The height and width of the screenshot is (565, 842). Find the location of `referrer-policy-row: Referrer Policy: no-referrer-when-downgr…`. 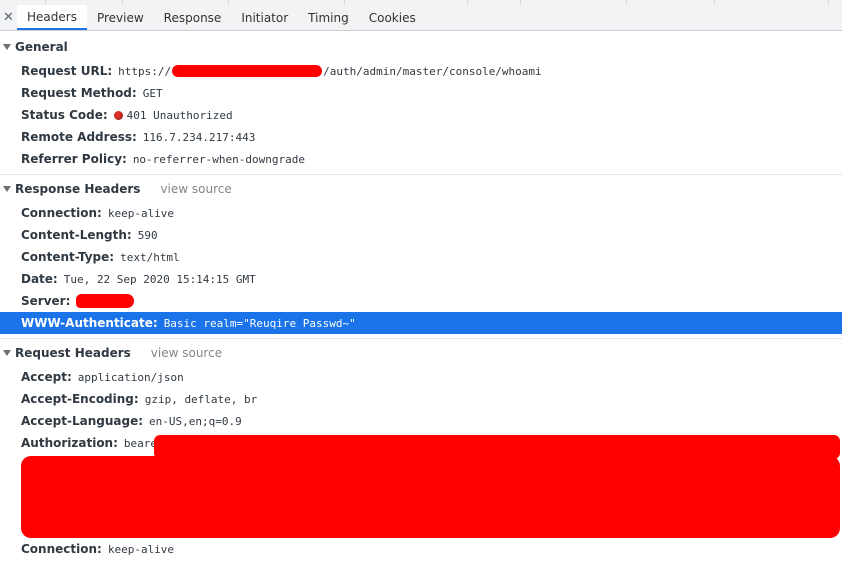

referrer-policy-row: Referrer Policy: no-referrer-when-downgr… is located at coordinates (421, 159).